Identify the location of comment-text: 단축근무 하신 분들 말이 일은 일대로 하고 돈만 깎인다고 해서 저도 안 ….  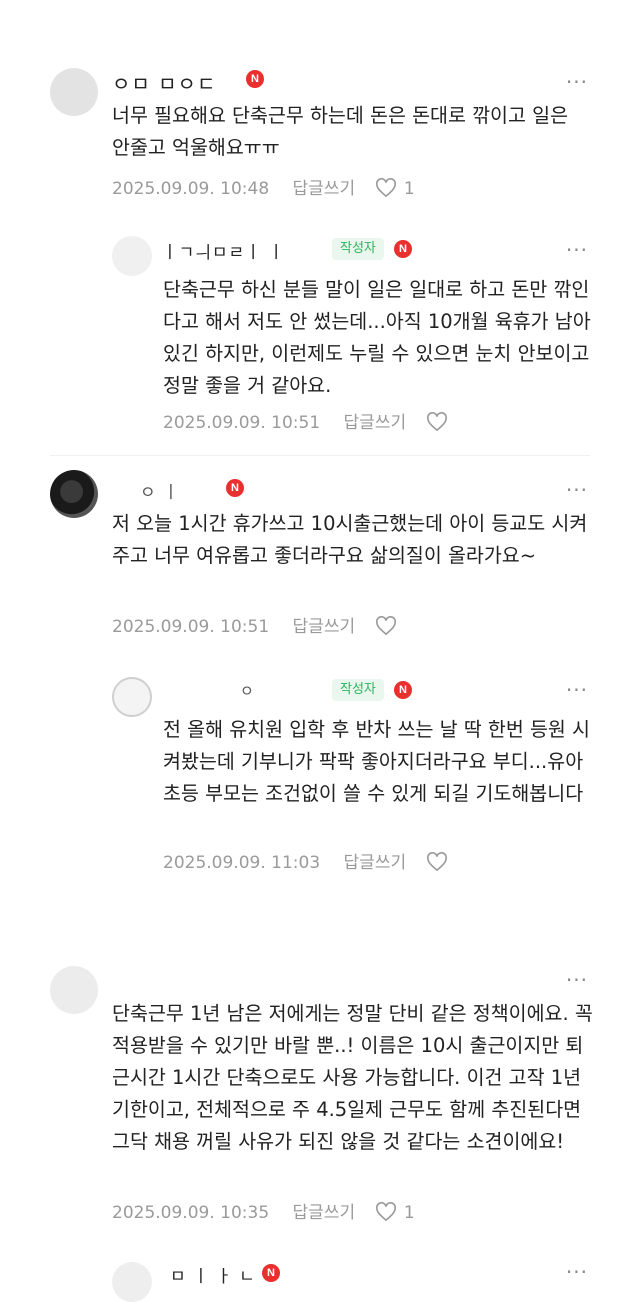
(377, 337).